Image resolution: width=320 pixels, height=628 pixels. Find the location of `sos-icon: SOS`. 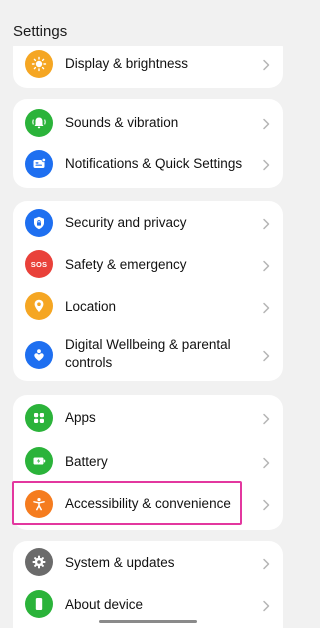

sos-icon: SOS is located at coordinates (39, 264).